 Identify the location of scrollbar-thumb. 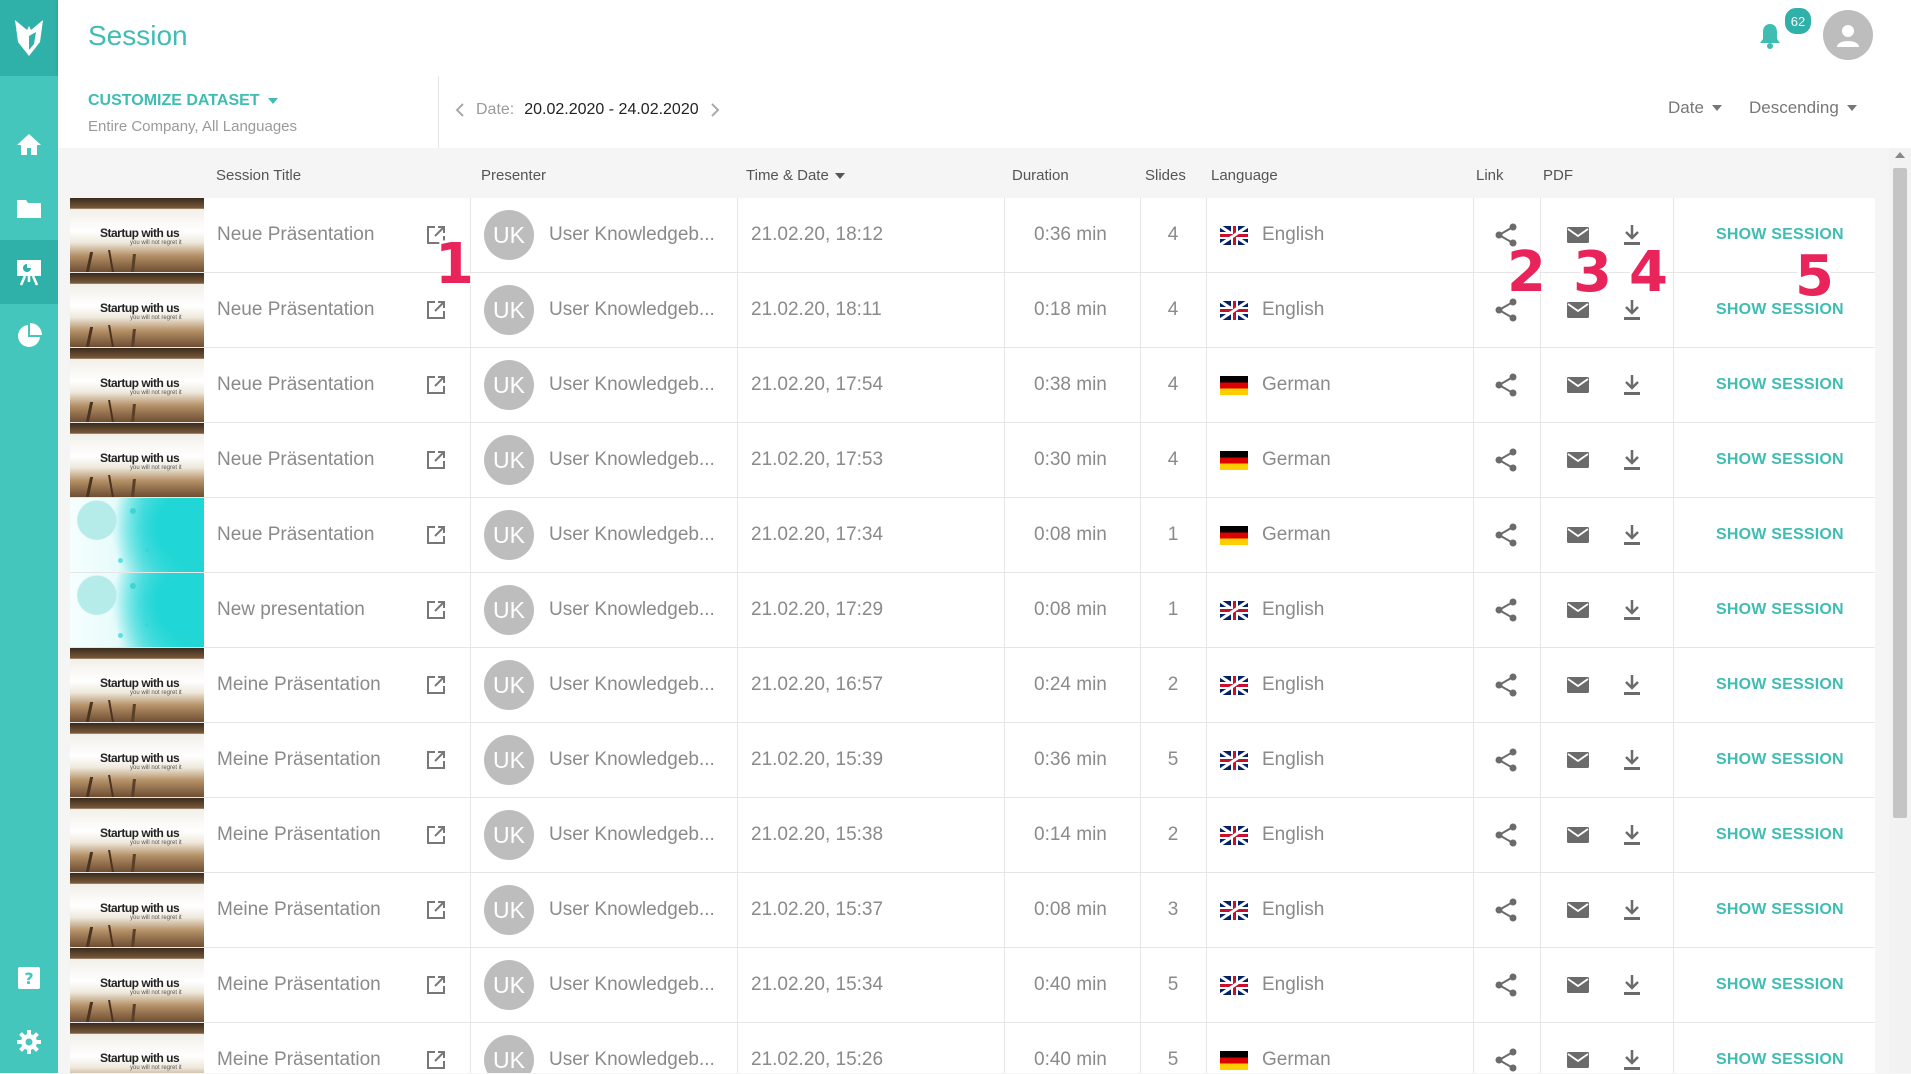
(1900, 493).